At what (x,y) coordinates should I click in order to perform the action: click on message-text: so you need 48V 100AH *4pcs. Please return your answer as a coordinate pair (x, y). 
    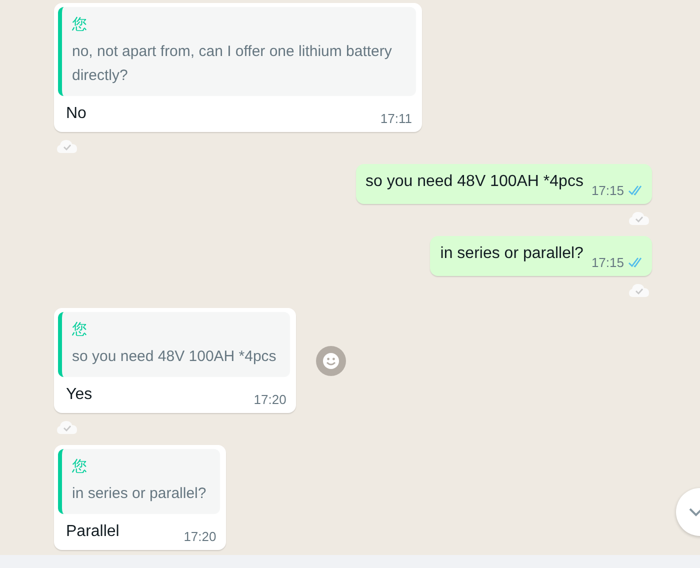
    Looking at the image, I should click on (475, 182).